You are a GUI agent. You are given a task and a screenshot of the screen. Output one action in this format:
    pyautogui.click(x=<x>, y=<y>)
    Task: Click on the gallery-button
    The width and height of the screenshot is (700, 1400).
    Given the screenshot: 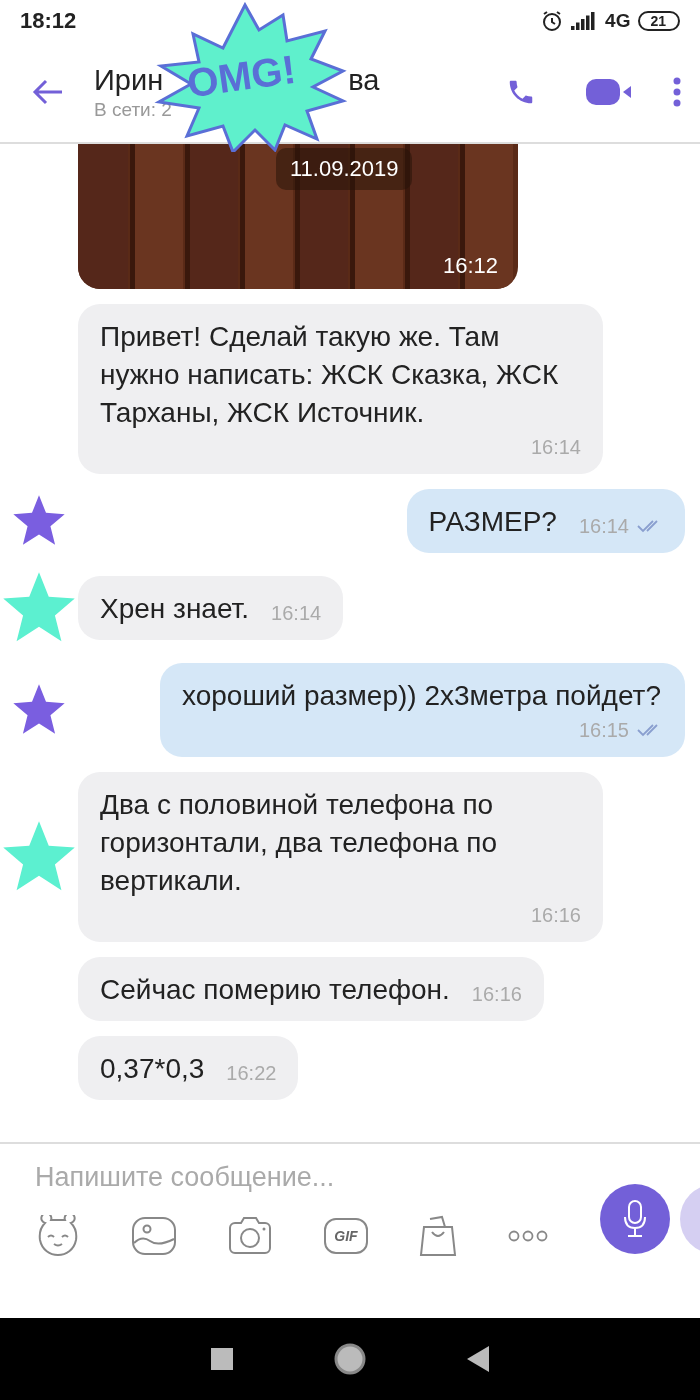 What is the action you would take?
    pyautogui.click(x=154, y=1236)
    